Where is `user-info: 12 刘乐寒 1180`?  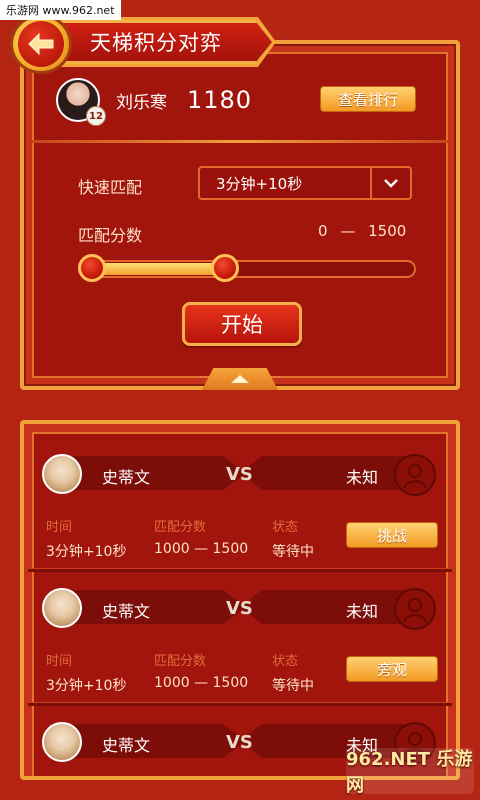 user-info: 12 刘乐寒 1180 is located at coordinates (154, 102).